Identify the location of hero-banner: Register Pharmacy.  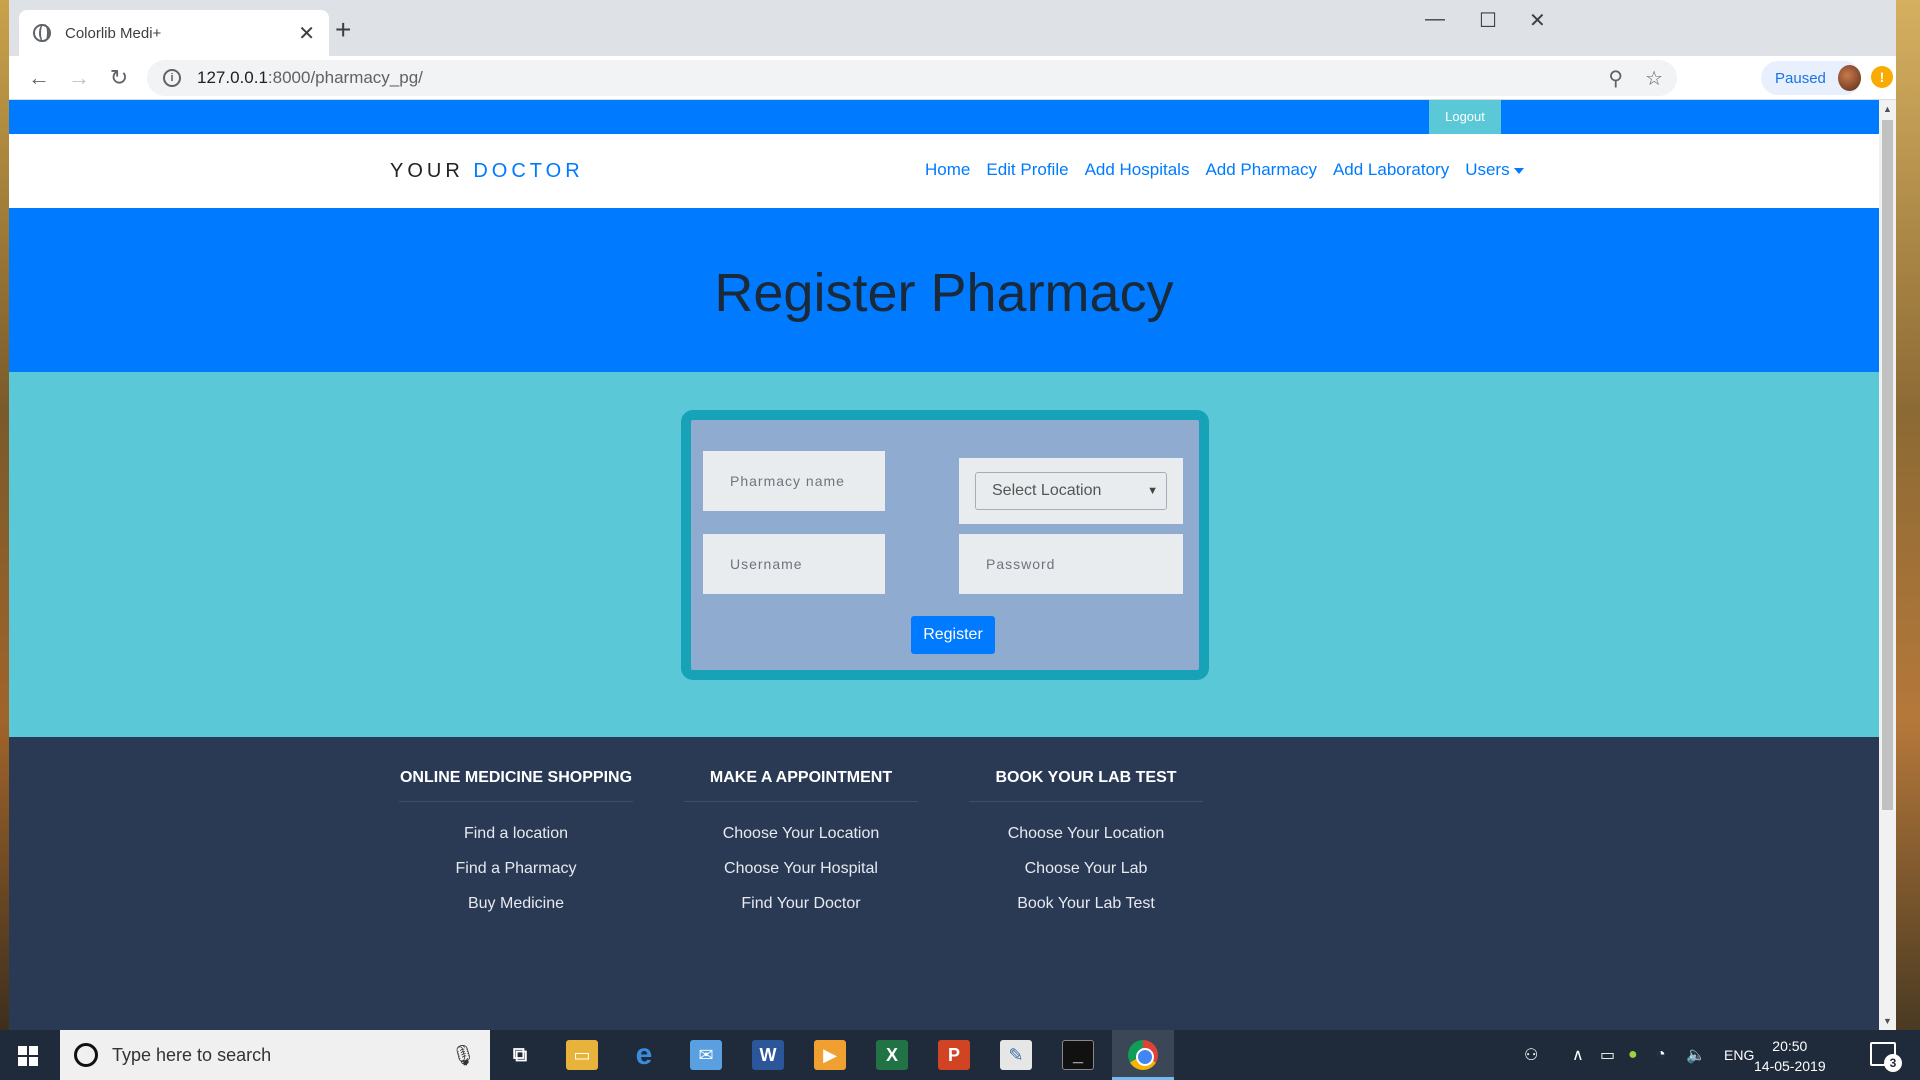
(944, 290).